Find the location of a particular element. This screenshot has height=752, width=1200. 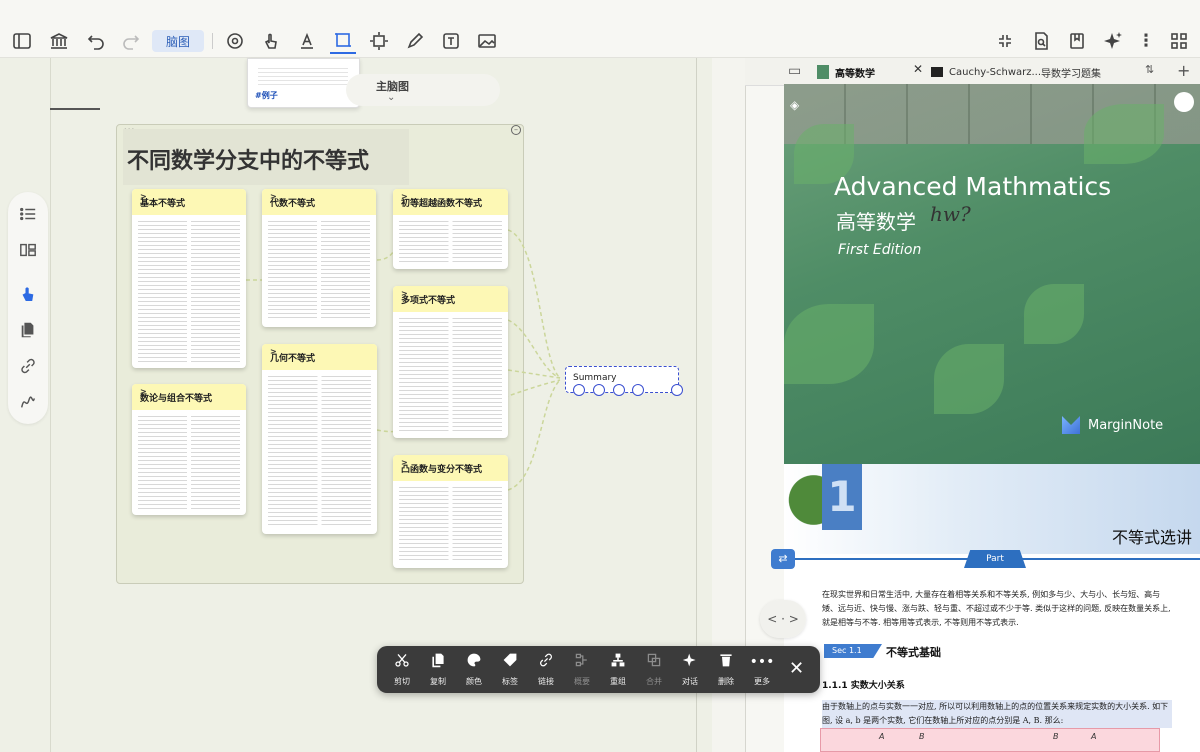

subsection-title: 1.1.1 实数大小关系 is located at coordinates (863, 686).